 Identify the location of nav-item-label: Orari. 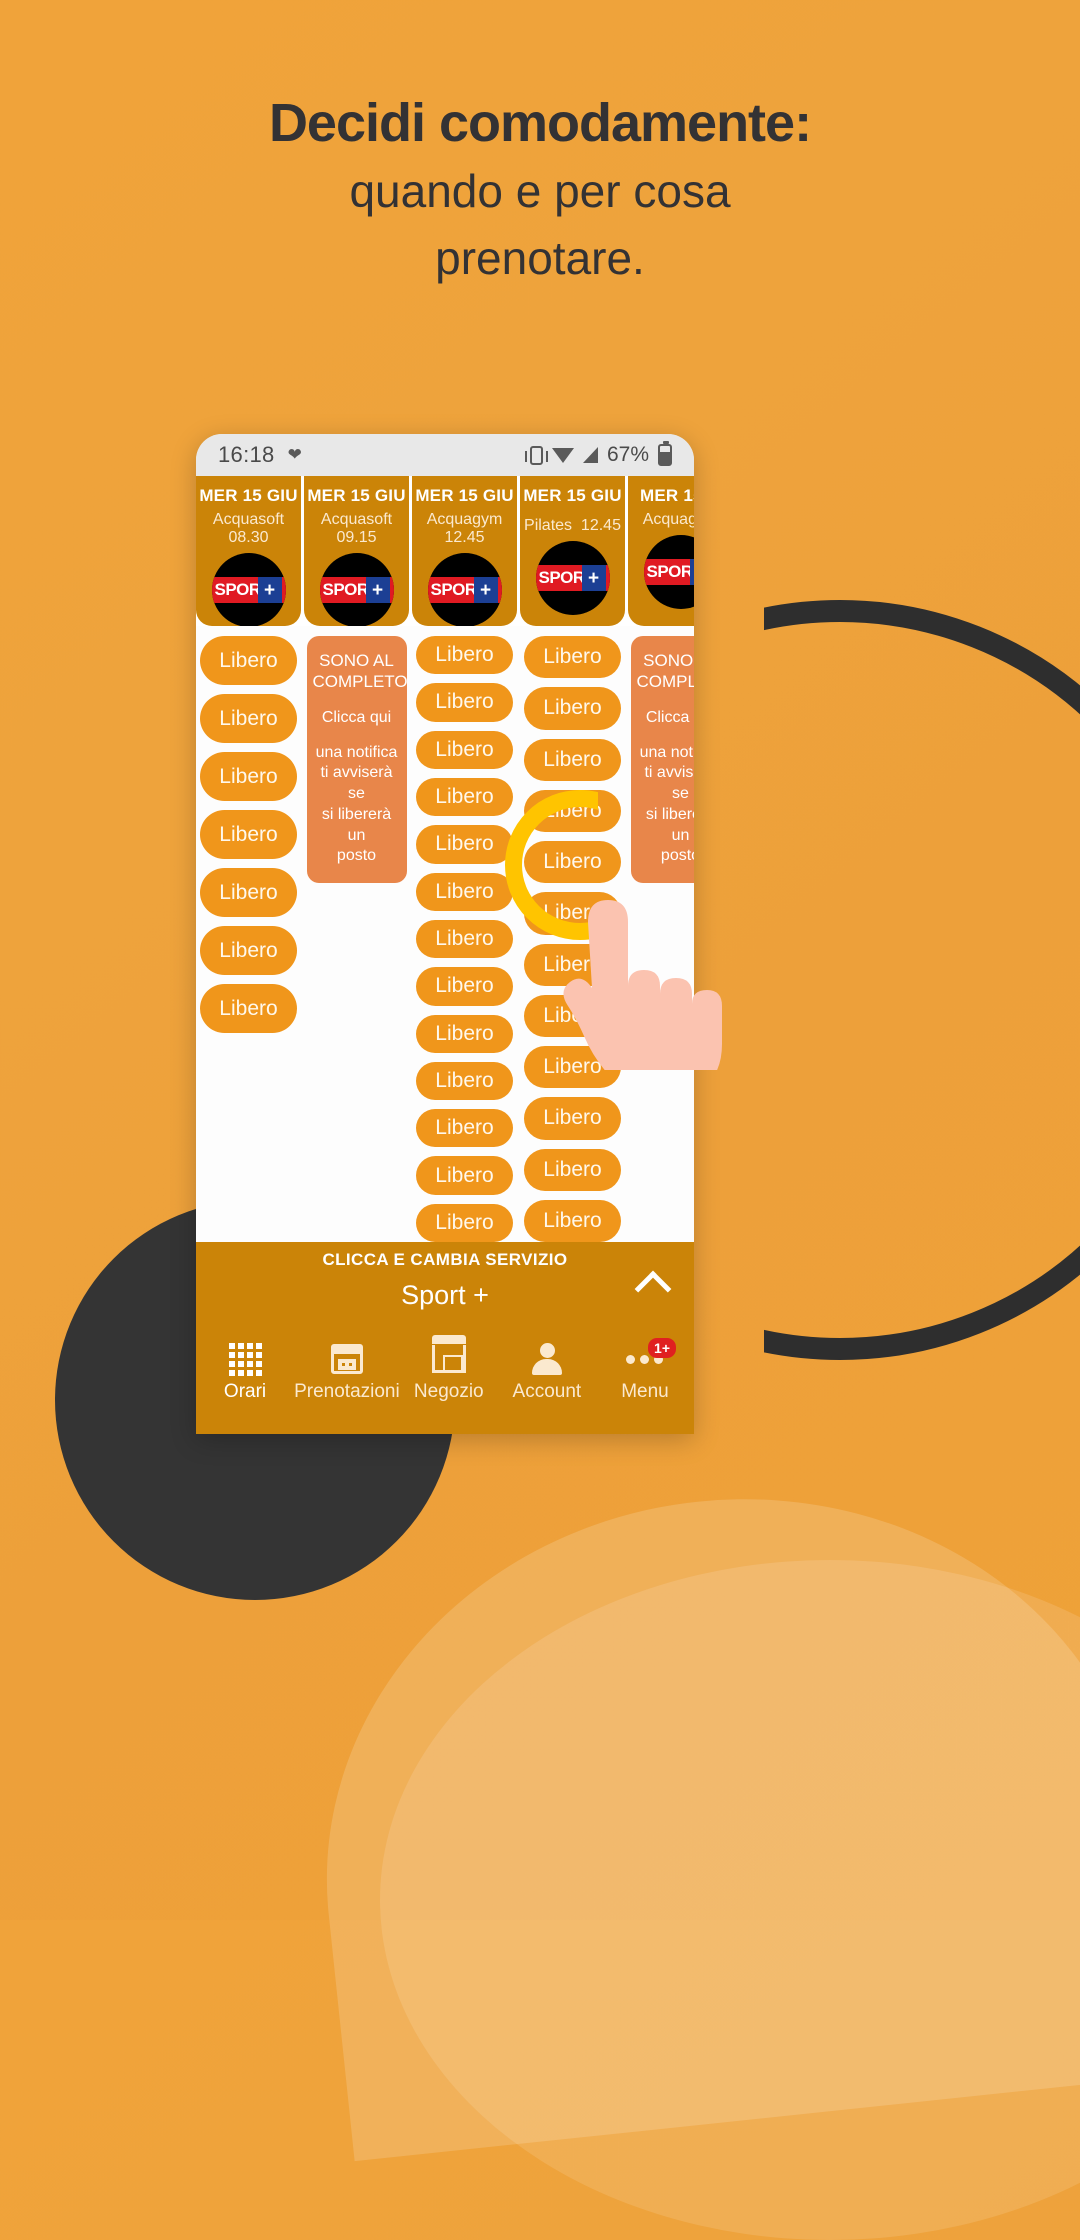
(245, 1391).